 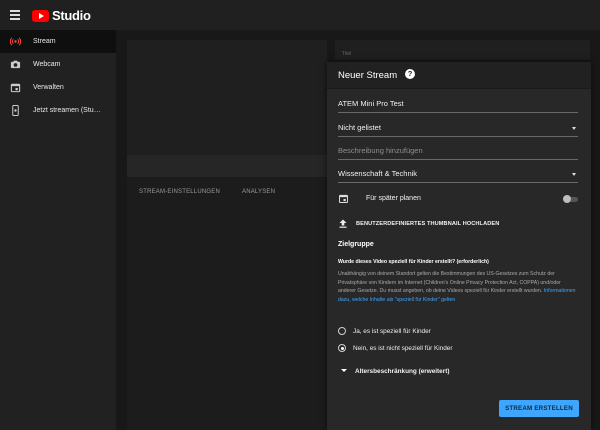 I want to click on dialog-title: Neuer Stream, so click(x=368, y=75).